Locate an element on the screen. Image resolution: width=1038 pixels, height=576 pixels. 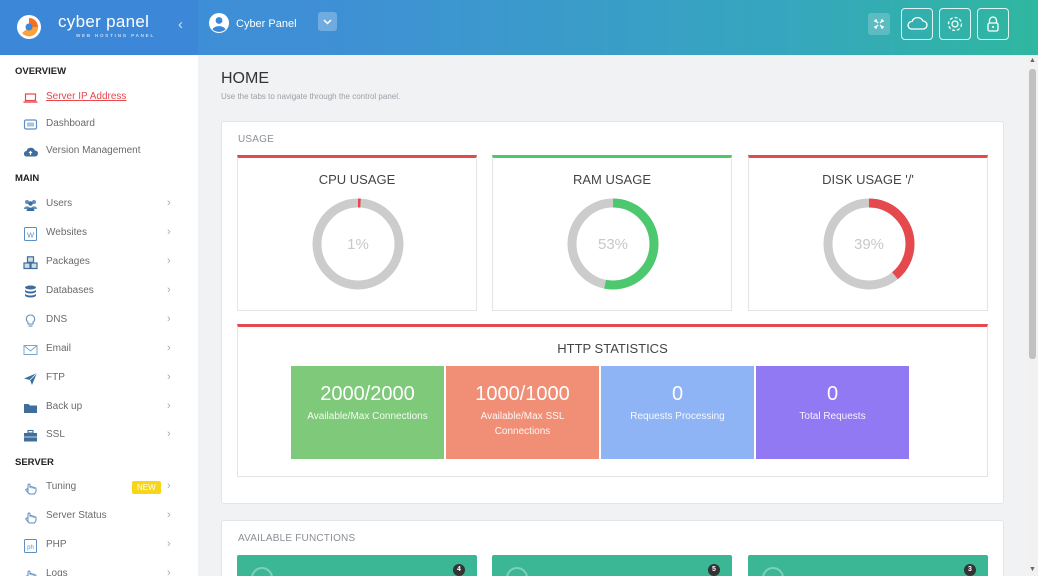
sidebar-item-label: Logs is located at coordinates (57, 572).